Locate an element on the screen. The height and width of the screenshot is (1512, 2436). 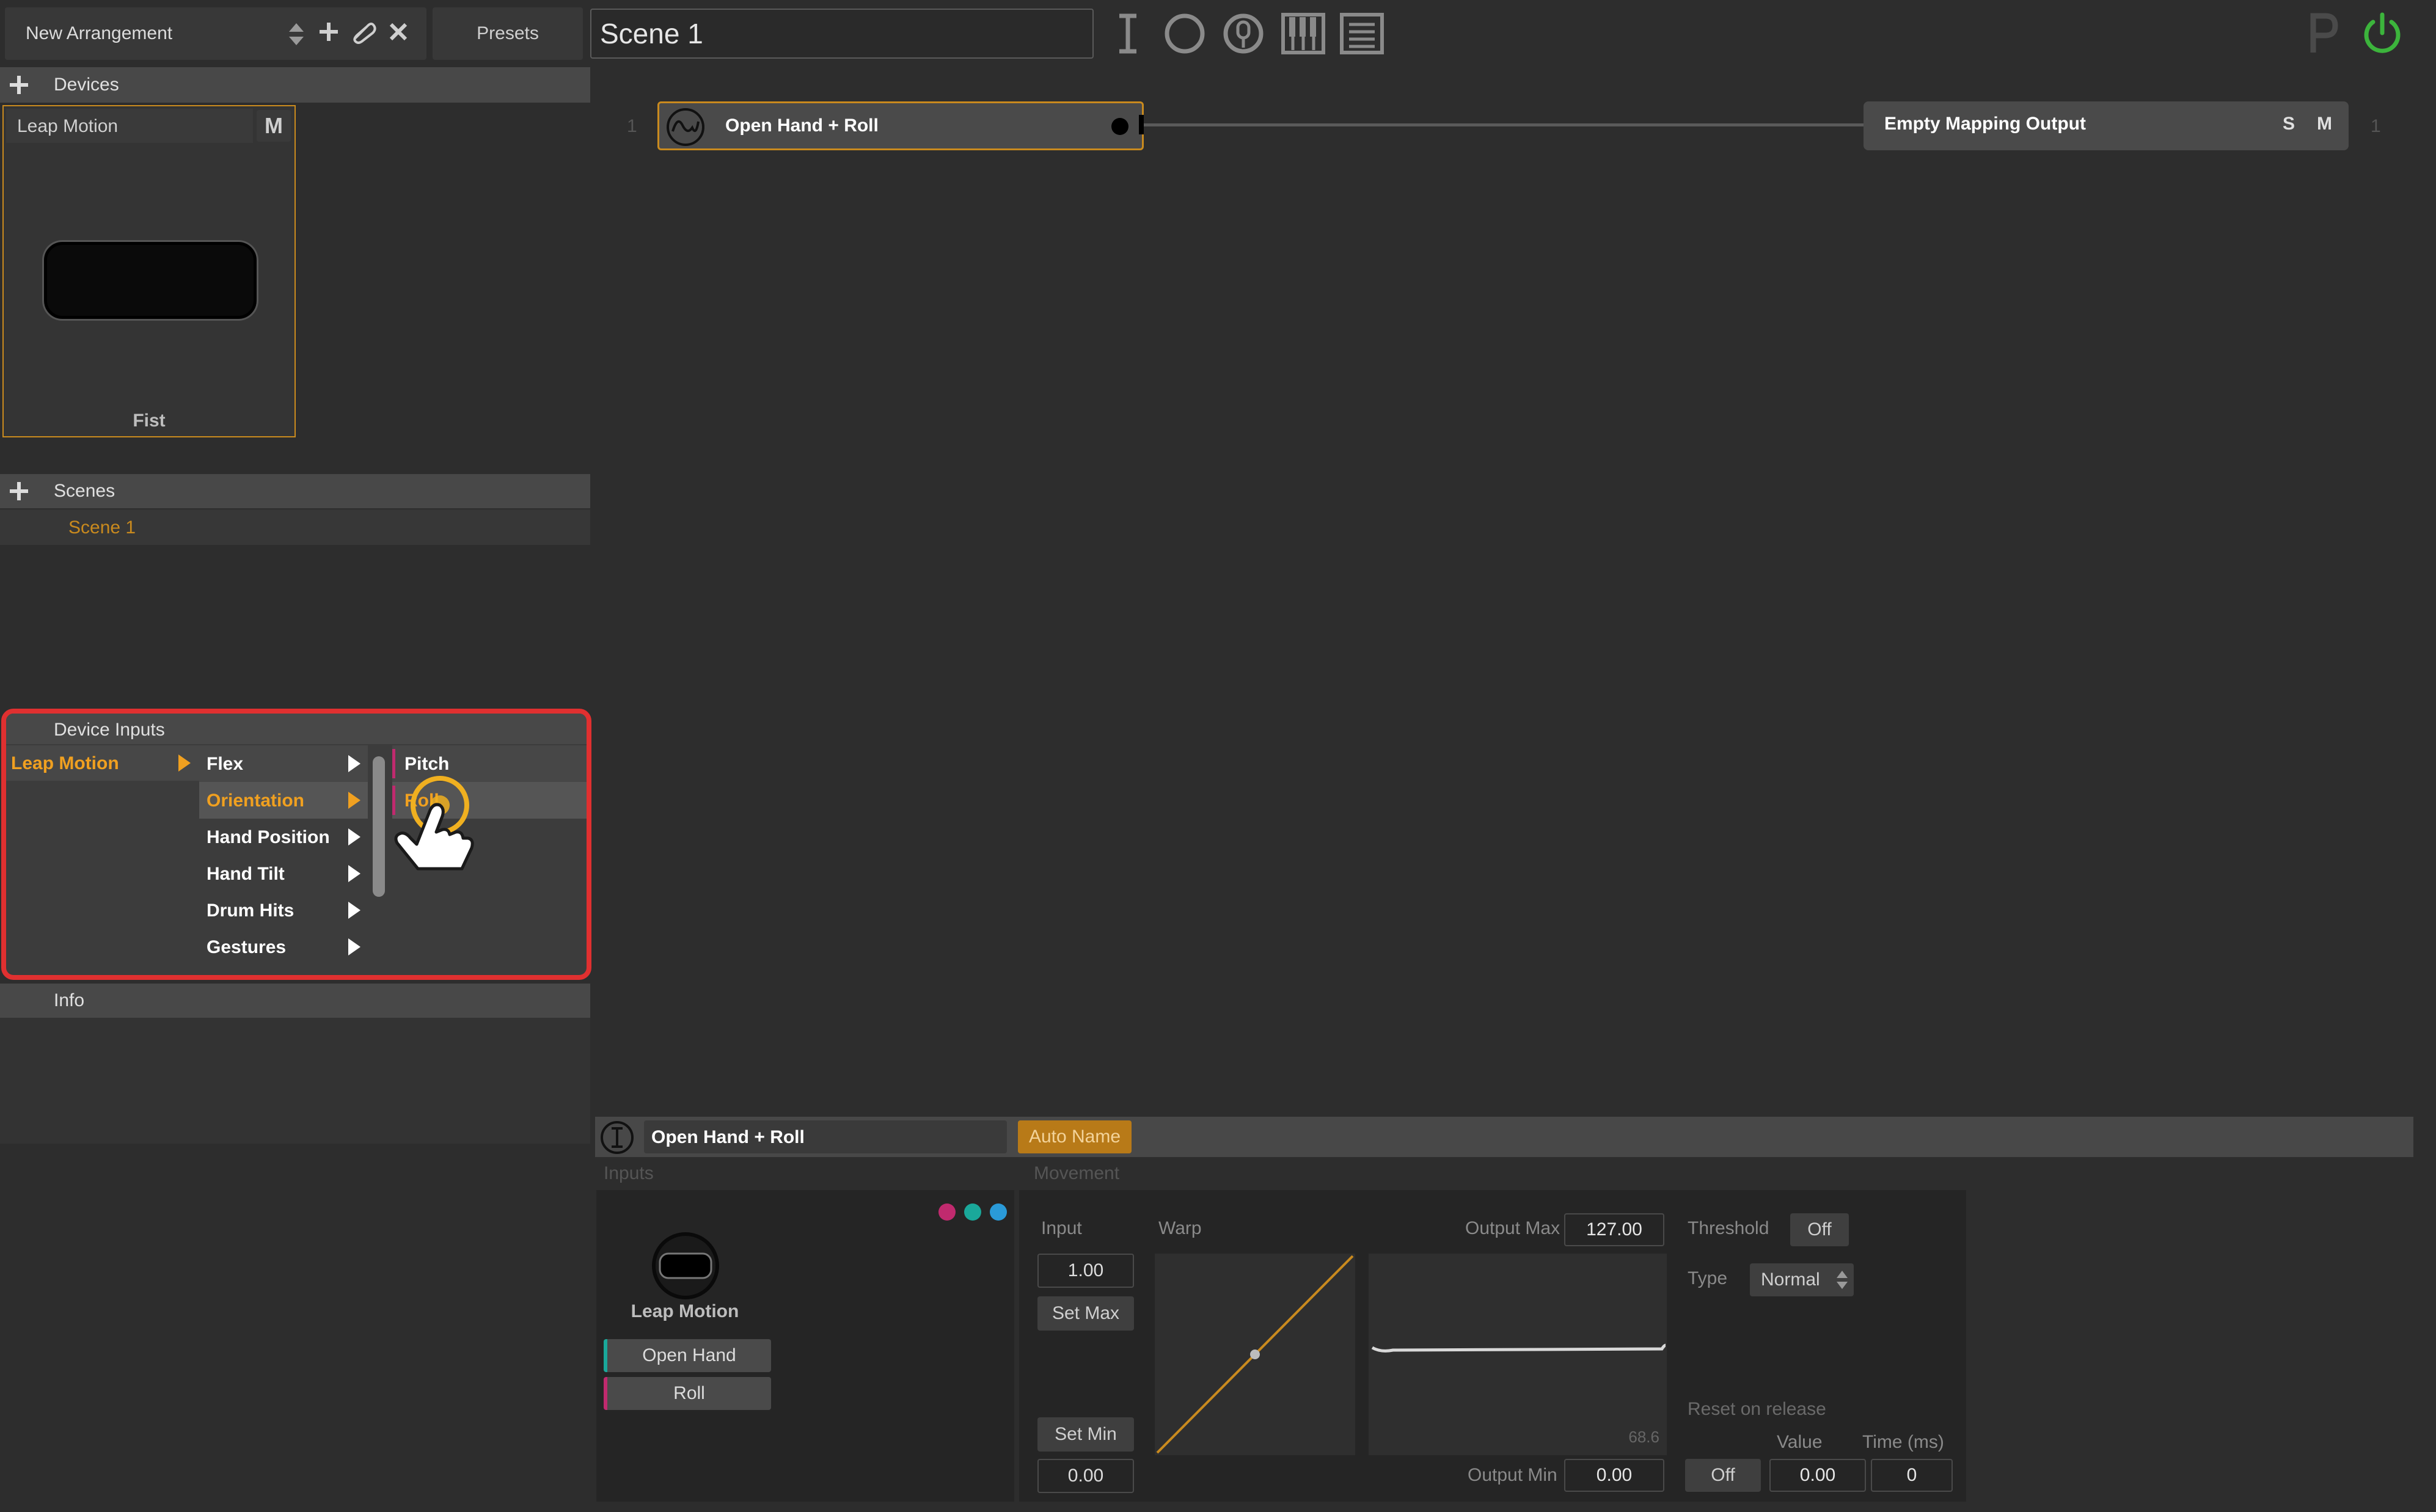
reset-state: Off is located at coordinates (1723, 1475).